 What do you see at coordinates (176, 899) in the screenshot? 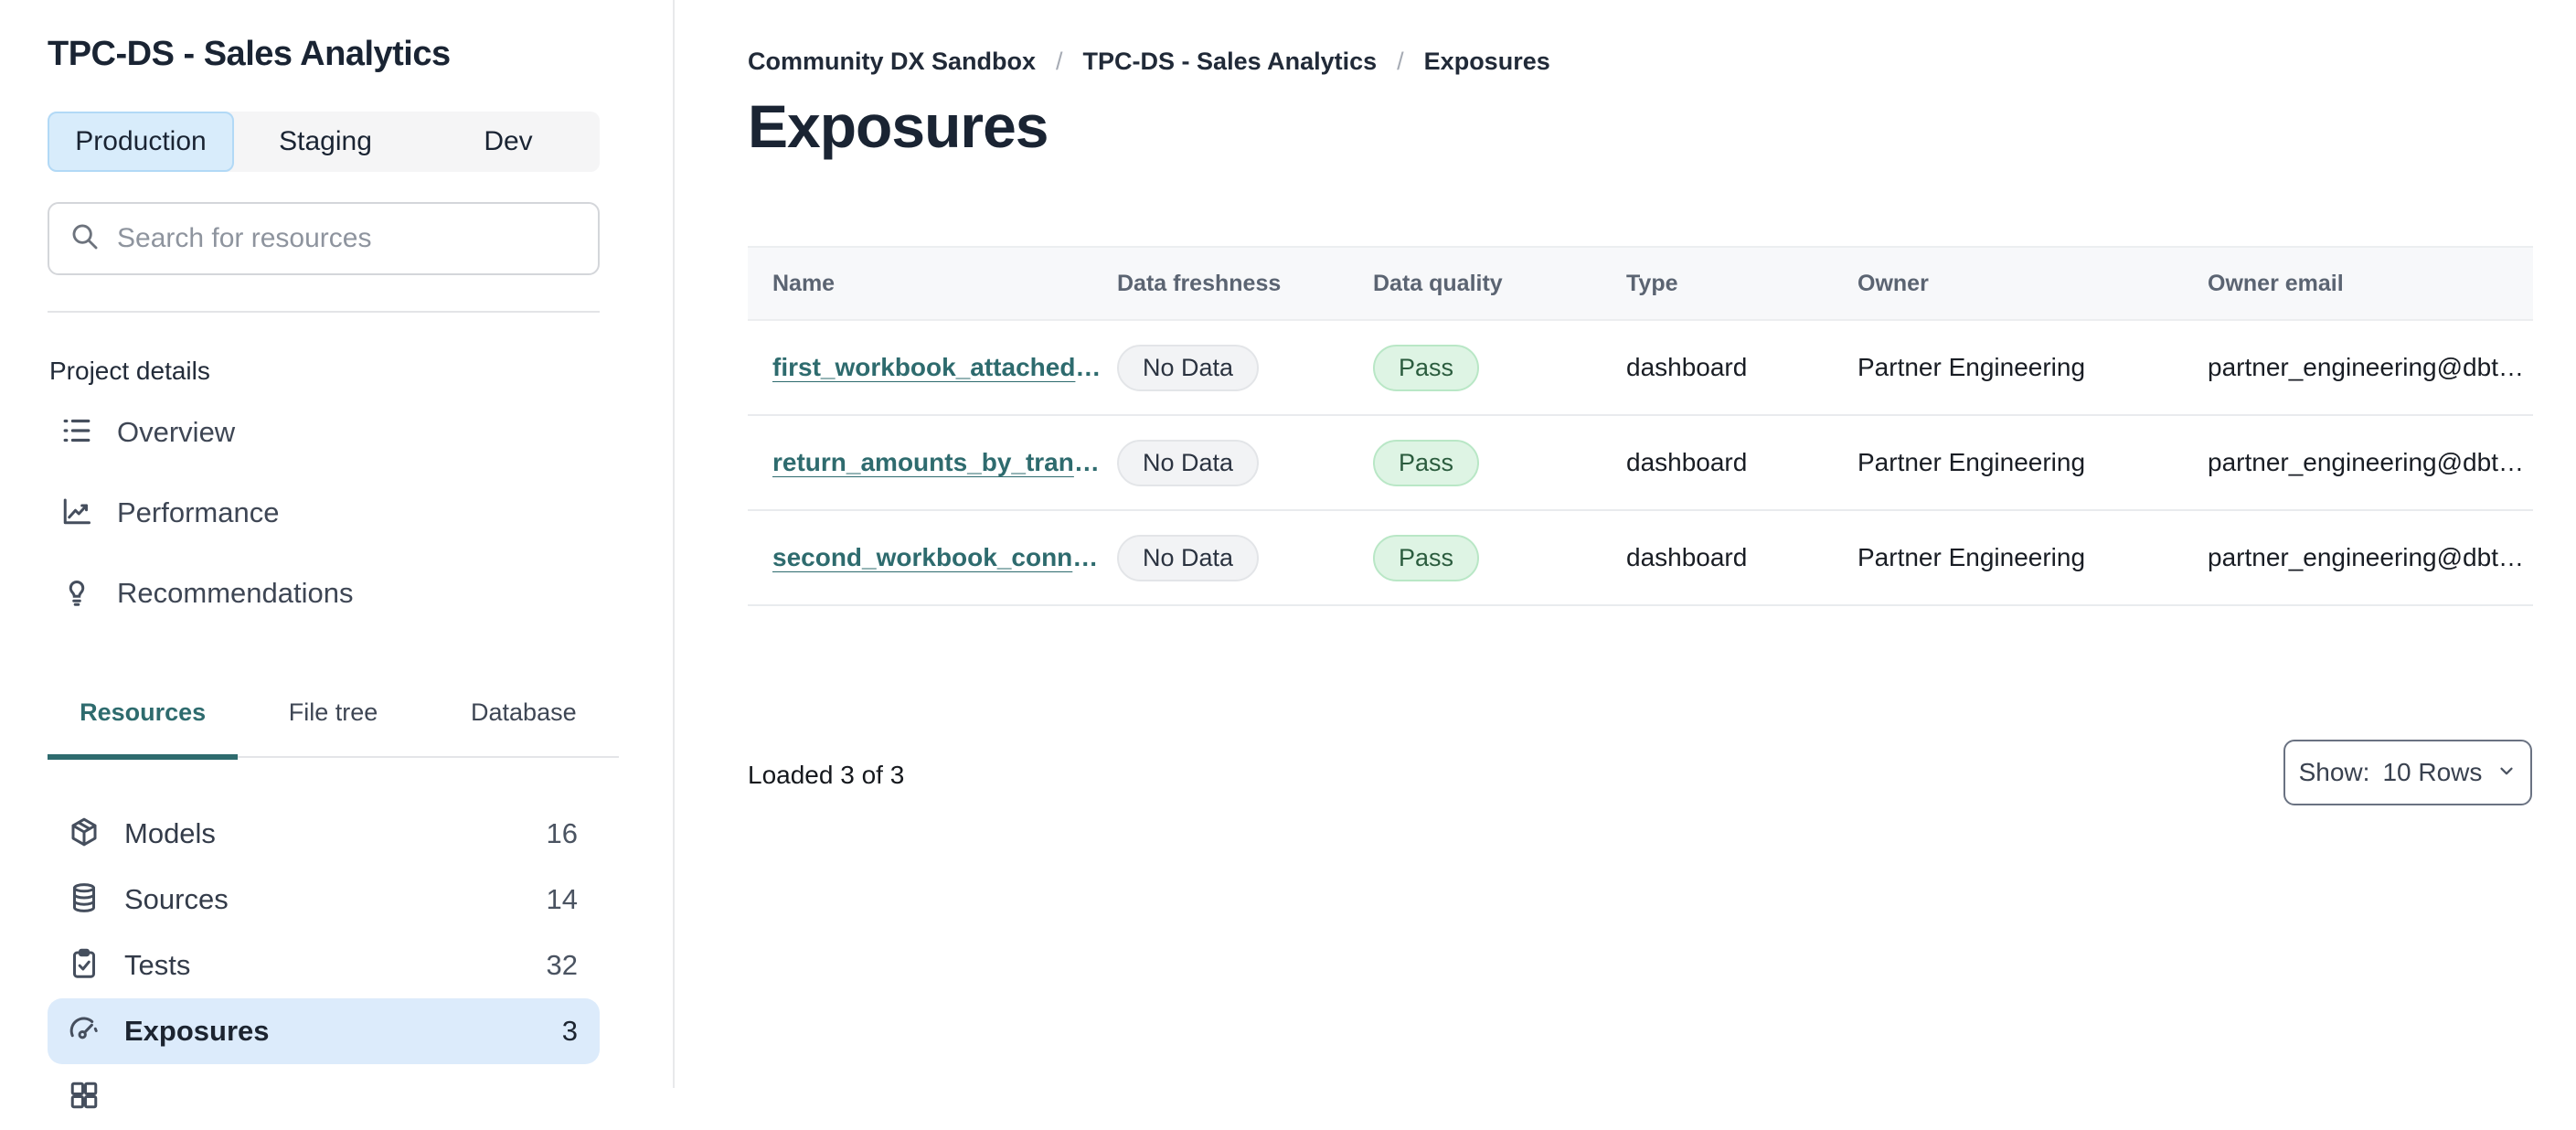
I see `resource-item-label: Sources` at bounding box center [176, 899].